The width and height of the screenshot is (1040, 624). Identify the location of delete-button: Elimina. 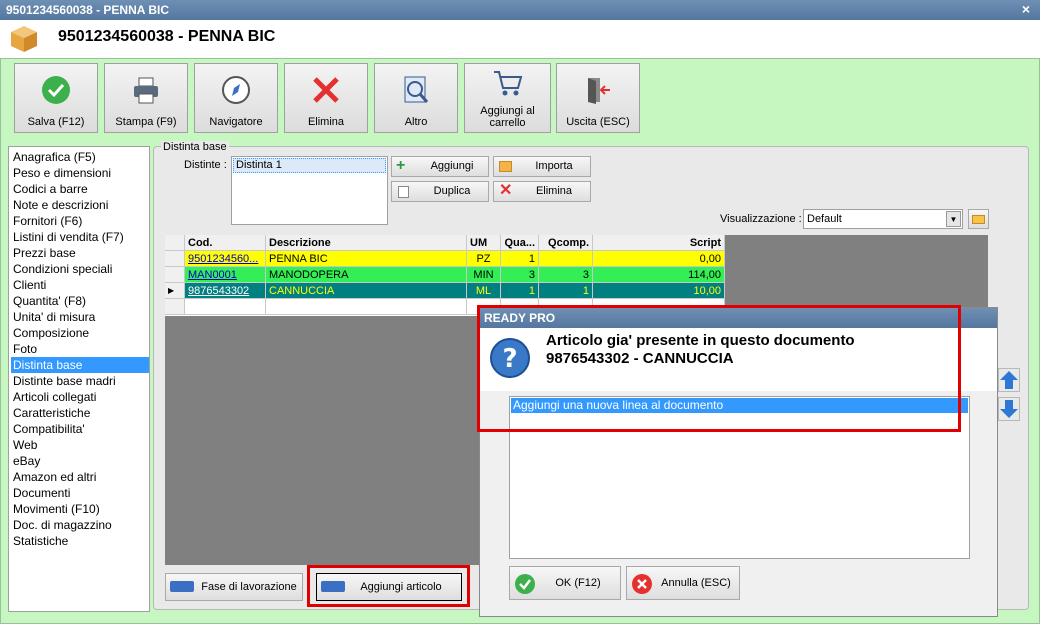
(326, 98).